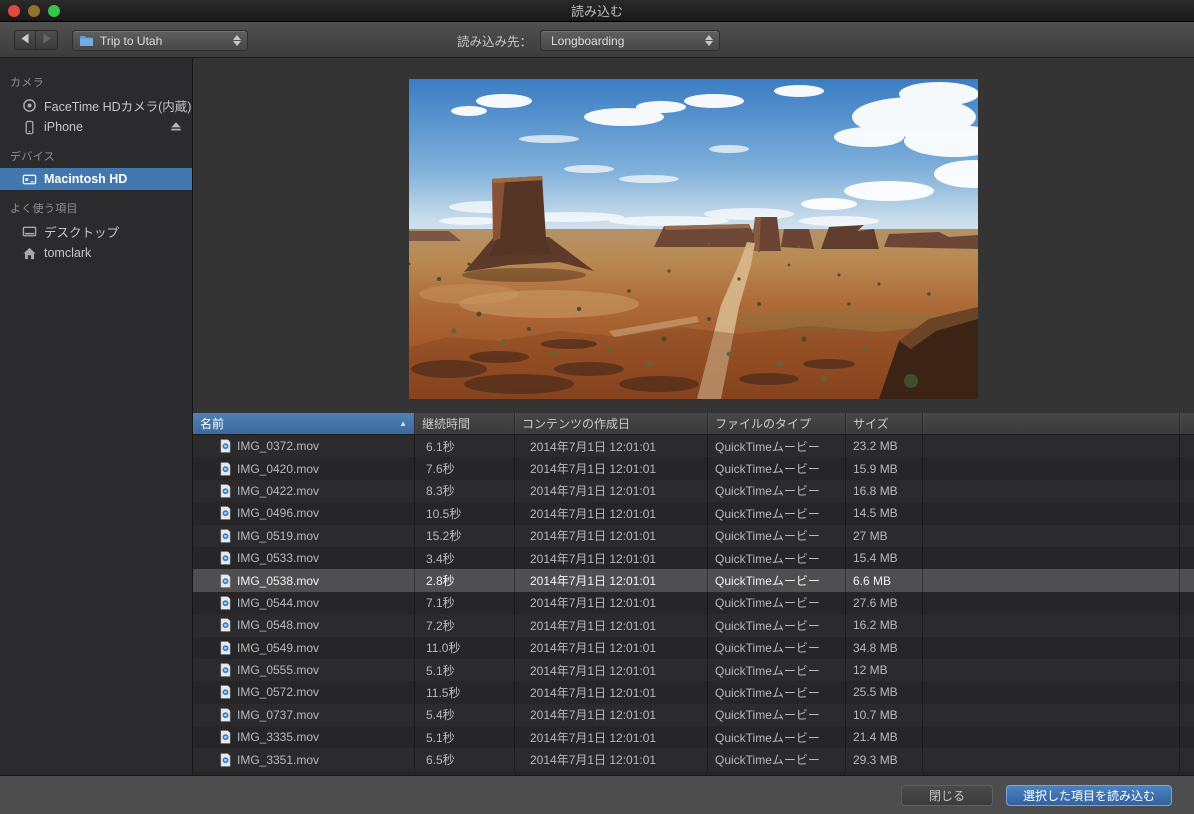 The image size is (1194, 814). Describe the element at coordinates (465, 647) in the screenshot. I see `cell-duration: 11.0秒` at that location.